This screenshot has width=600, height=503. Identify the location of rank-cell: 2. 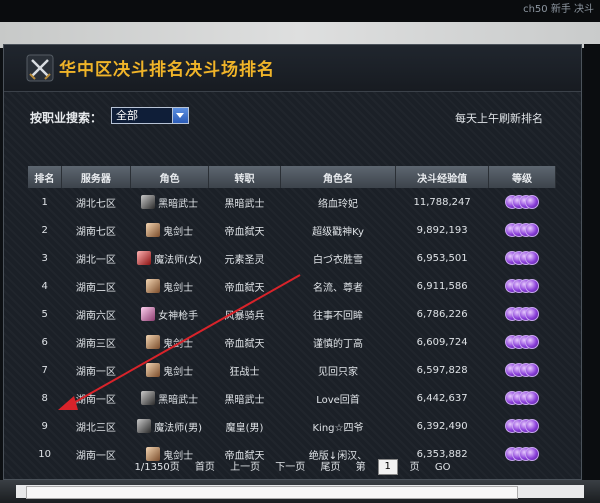
(44, 230).